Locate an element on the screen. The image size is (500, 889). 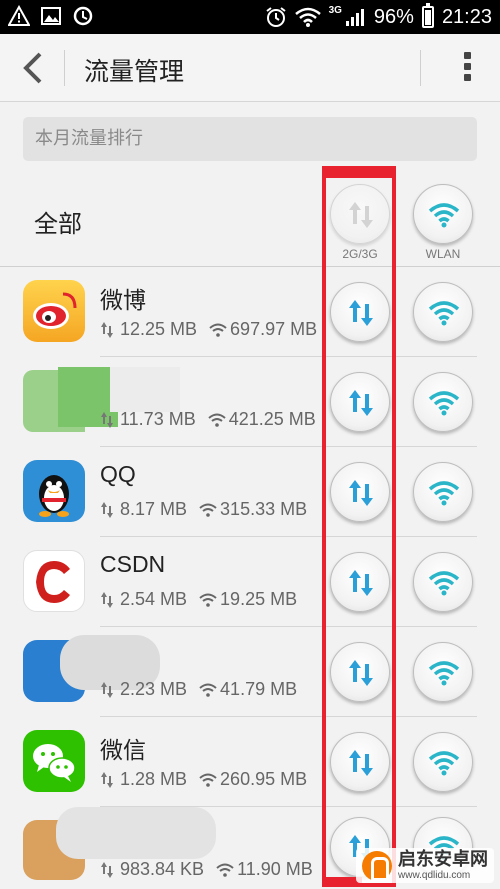
col-label-wlan: WLAN is located at coordinates (443, 254).